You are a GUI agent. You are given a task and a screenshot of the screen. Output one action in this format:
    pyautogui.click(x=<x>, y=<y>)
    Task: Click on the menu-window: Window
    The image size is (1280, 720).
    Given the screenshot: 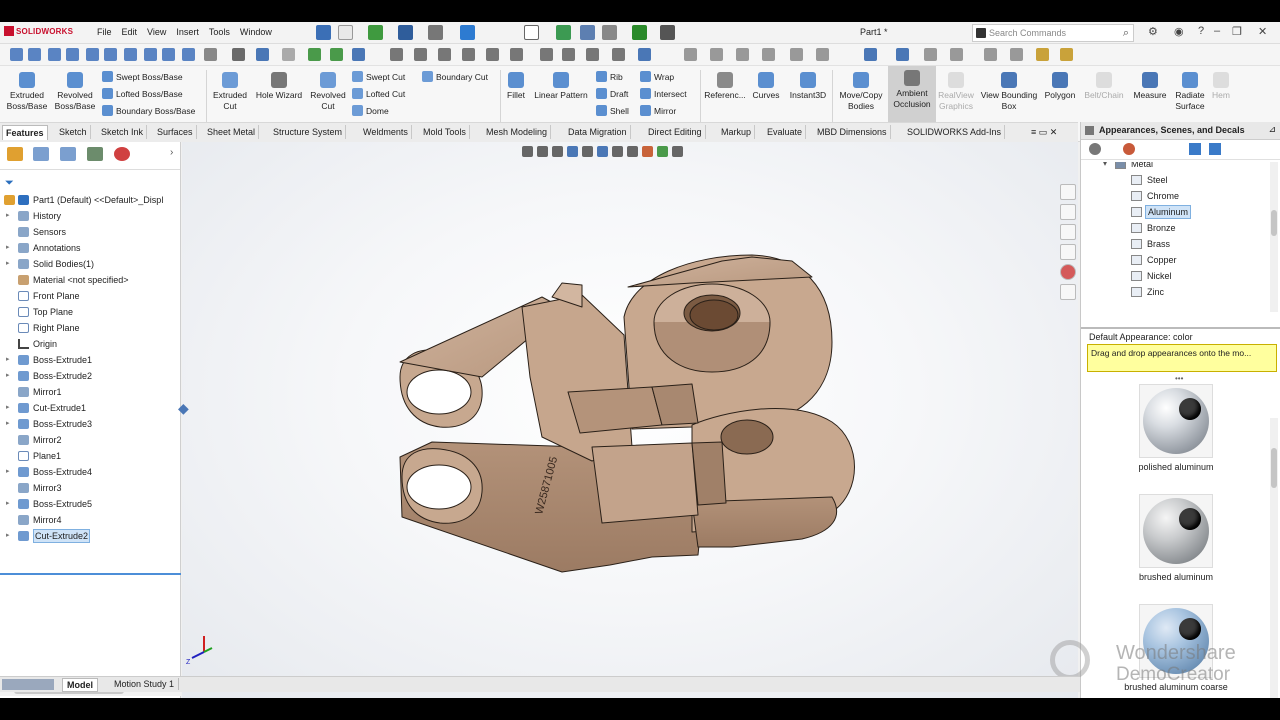 What is the action you would take?
    pyautogui.click(x=256, y=32)
    